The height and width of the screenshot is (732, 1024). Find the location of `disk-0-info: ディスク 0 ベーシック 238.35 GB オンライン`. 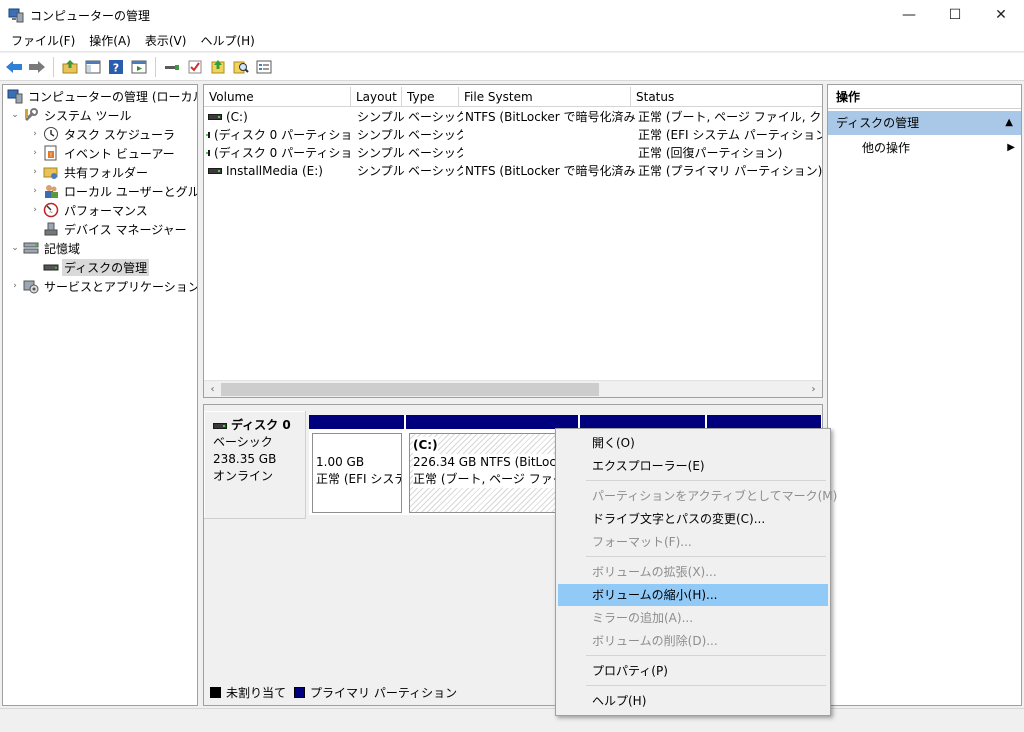

disk-0-info: ディスク 0 ベーシック 238.35 GB オンライン is located at coordinates (255, 465).